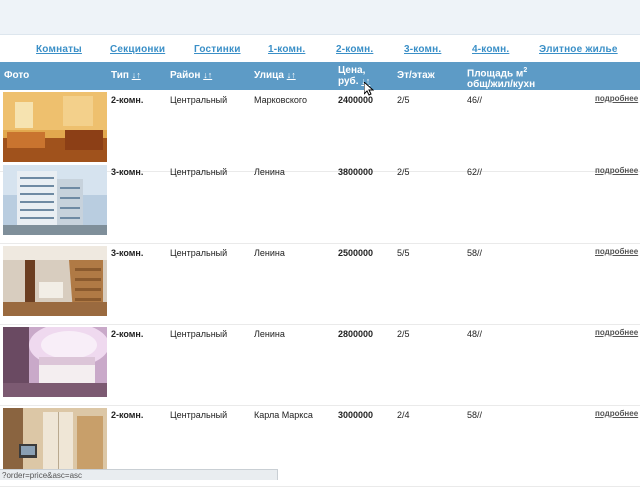 This screenshot has height=487, width=640. Describe the element at coordinates (291, 75) in the screenshot. I see `sort-street-arrows: ↓↑` at that location.